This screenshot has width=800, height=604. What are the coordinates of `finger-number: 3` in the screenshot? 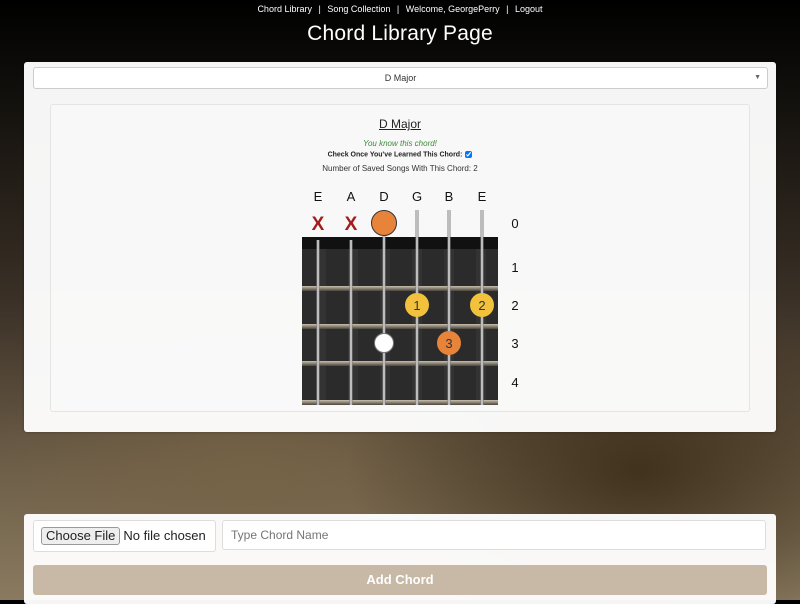 It's located at (448, 343).